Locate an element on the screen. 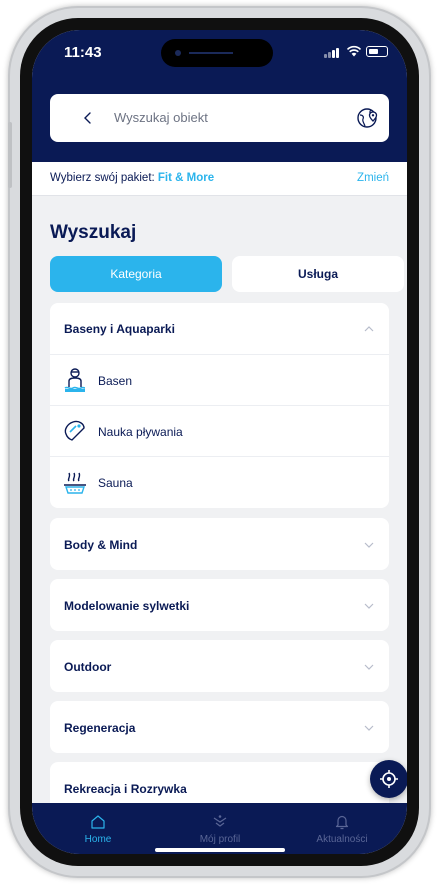  bottom-tab-bar: Home Mój profil Aktualności is located at coordinates (219, 828).